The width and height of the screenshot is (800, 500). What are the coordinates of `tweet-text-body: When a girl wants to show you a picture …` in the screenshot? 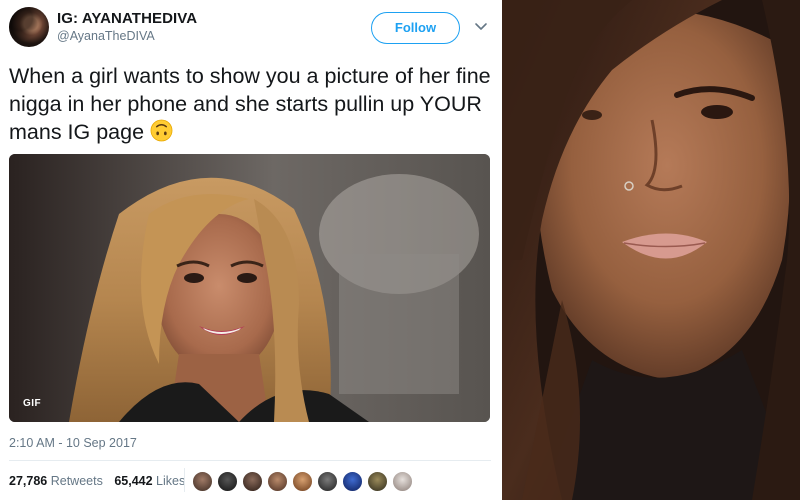 It's located at (250, 104).